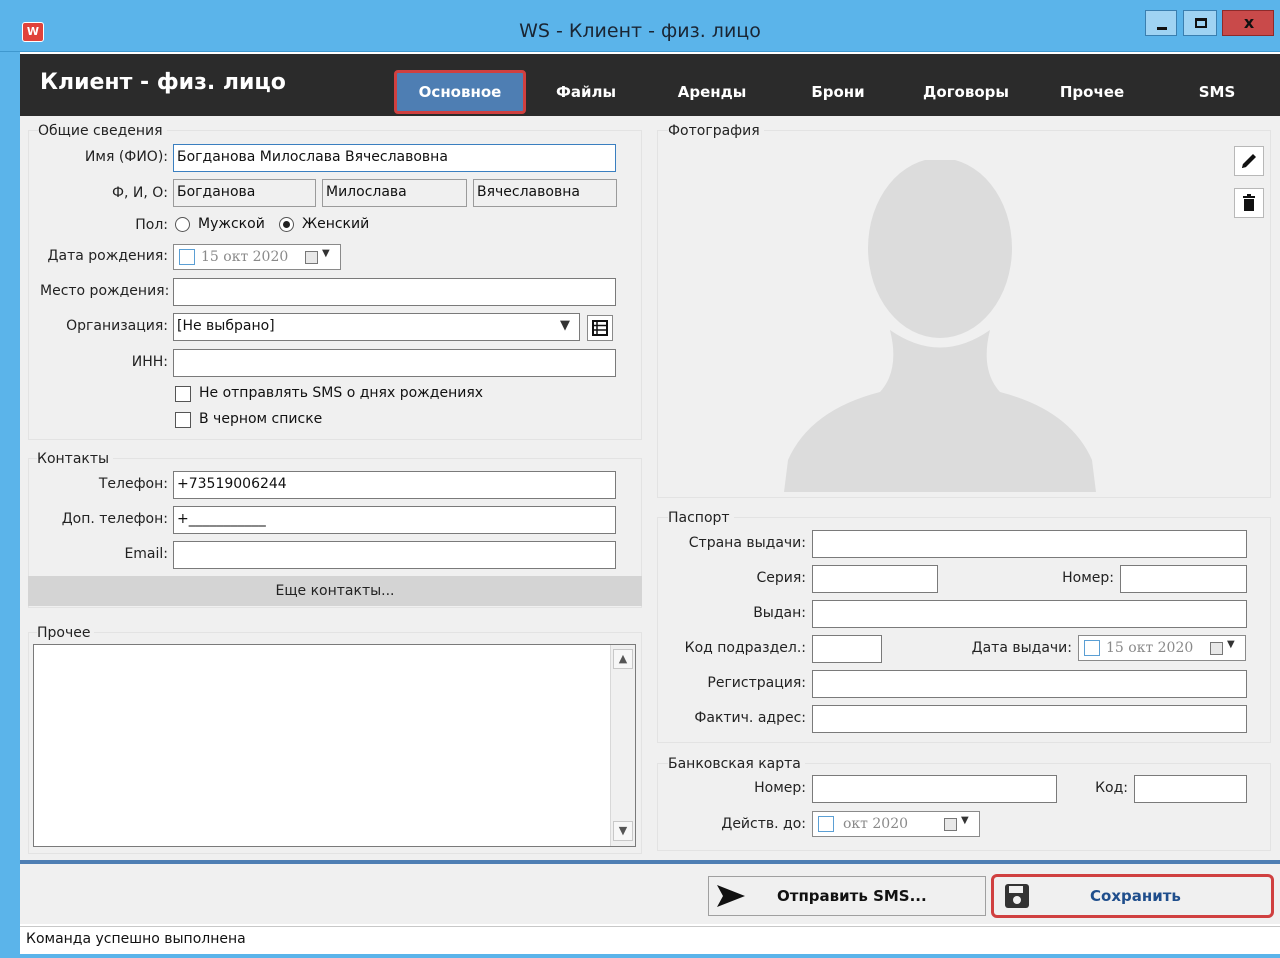  What do you see at coordinates (75, 459) in the screenshot?
I see `contacts-group-label: Контакты` at bounding box center [75, 459].